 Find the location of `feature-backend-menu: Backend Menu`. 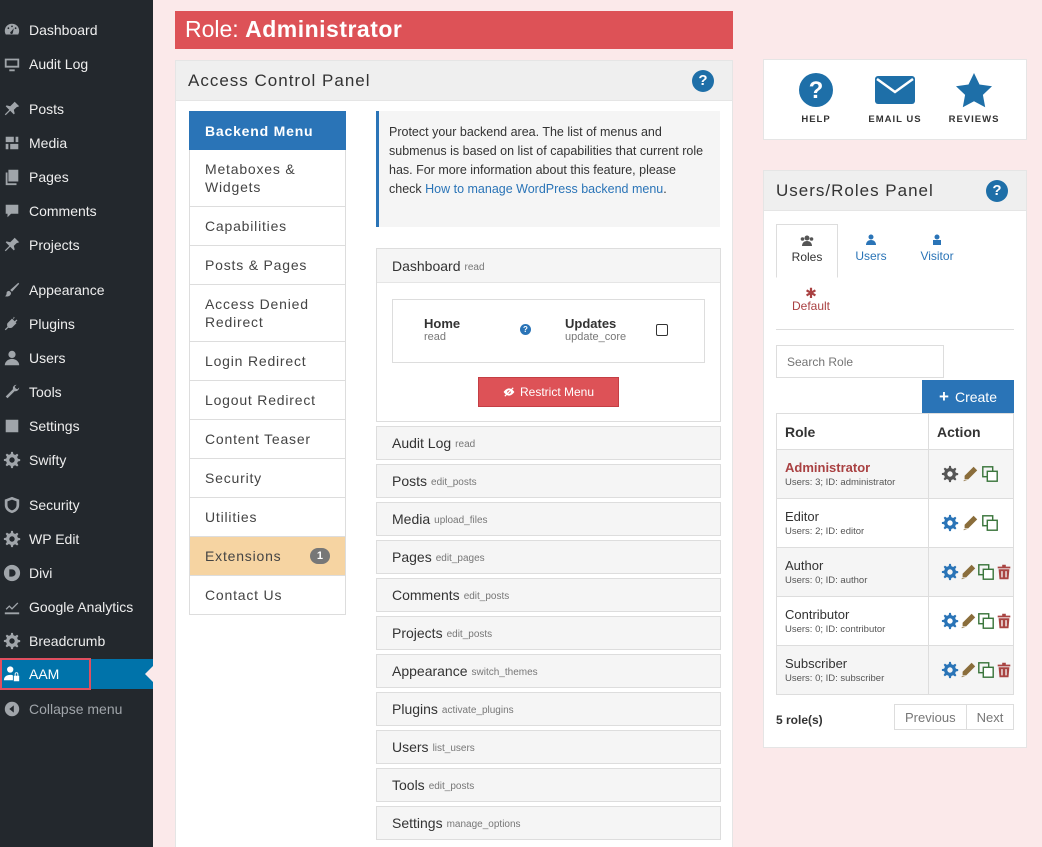

feature-backend-menu: Backend Menu is located at coordinates (267, 130).